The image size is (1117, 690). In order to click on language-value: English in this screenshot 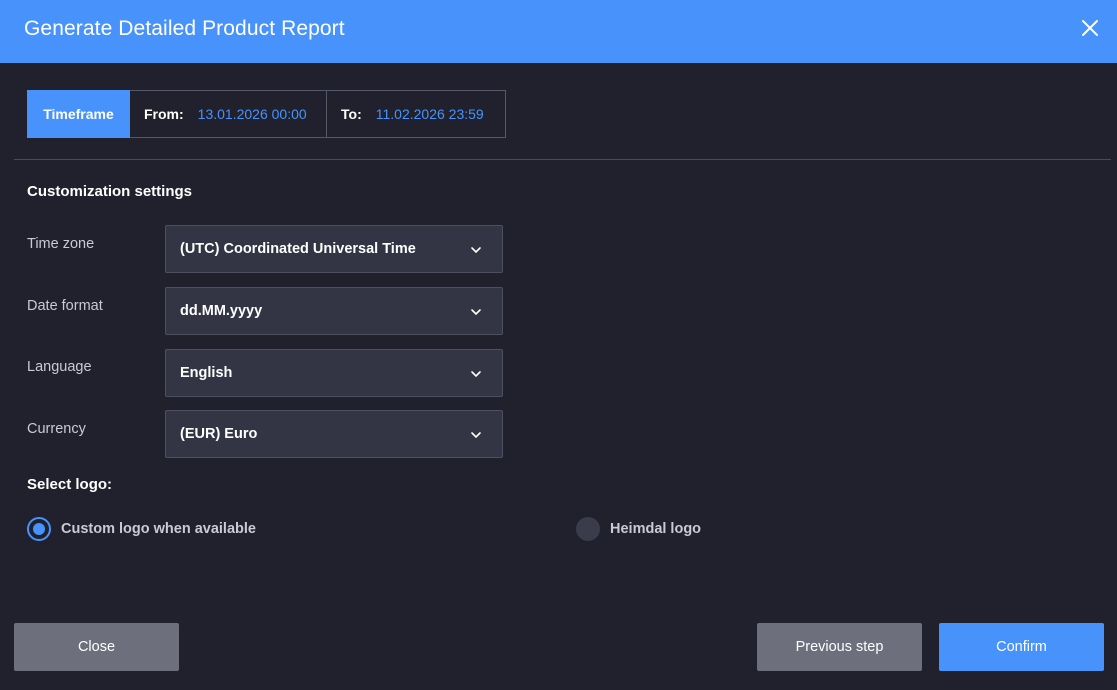, I will do `click(206, 373)`.